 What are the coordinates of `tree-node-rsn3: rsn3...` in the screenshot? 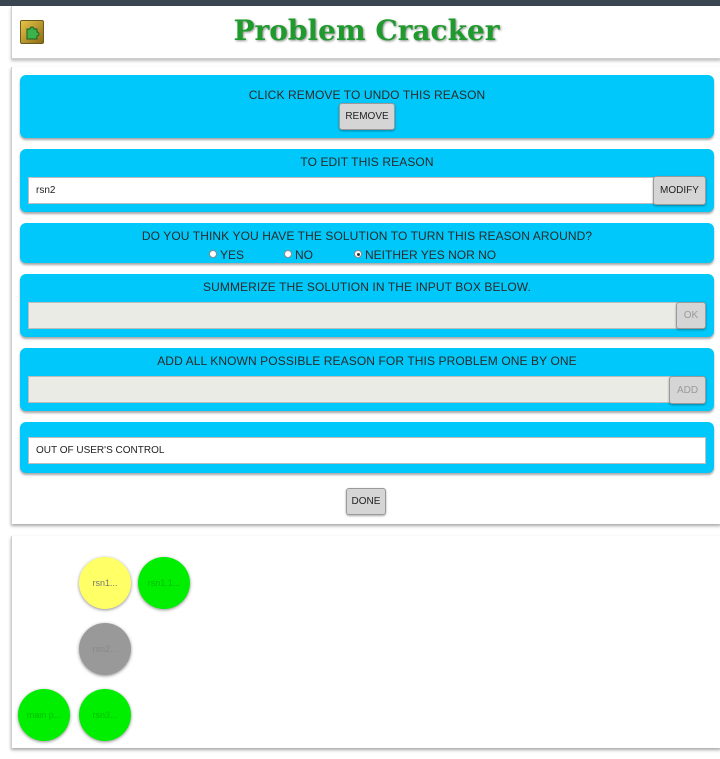 It's located at (105, 715).